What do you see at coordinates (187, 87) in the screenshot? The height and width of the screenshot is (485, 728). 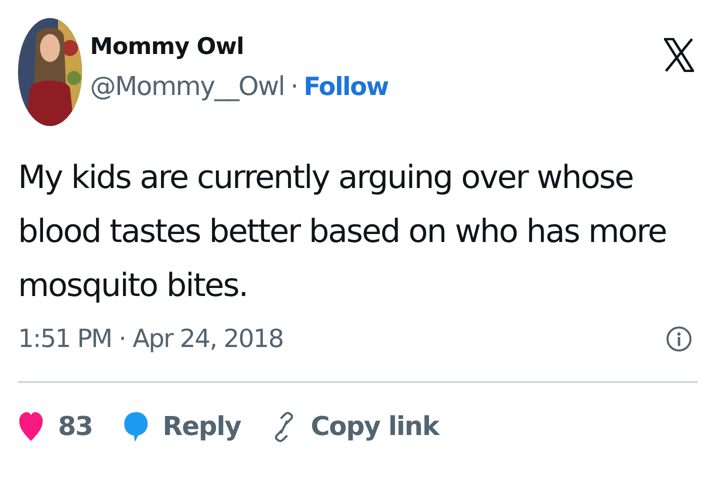 I see `author-handle: @Mommy__Owl` at bounding box center [187, 87].